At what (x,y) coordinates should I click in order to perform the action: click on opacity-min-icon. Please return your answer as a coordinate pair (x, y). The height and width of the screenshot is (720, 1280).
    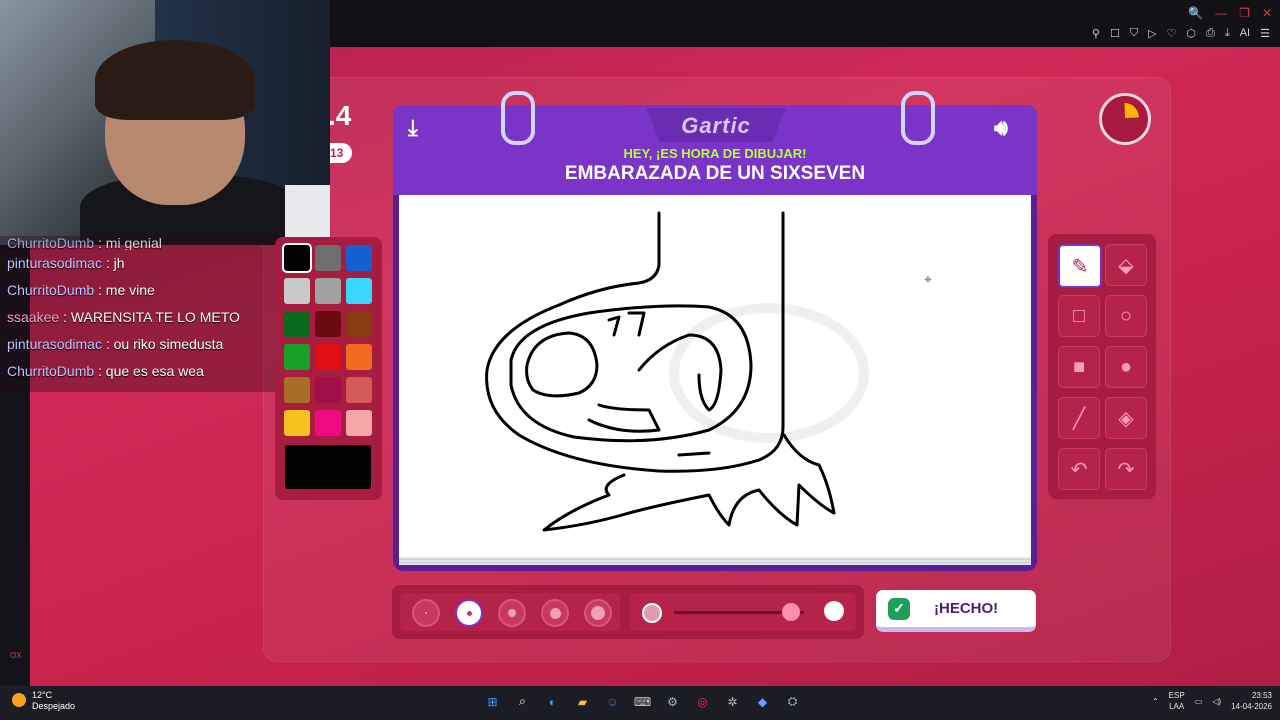
    Looking at the image, I should click on (652, 613).